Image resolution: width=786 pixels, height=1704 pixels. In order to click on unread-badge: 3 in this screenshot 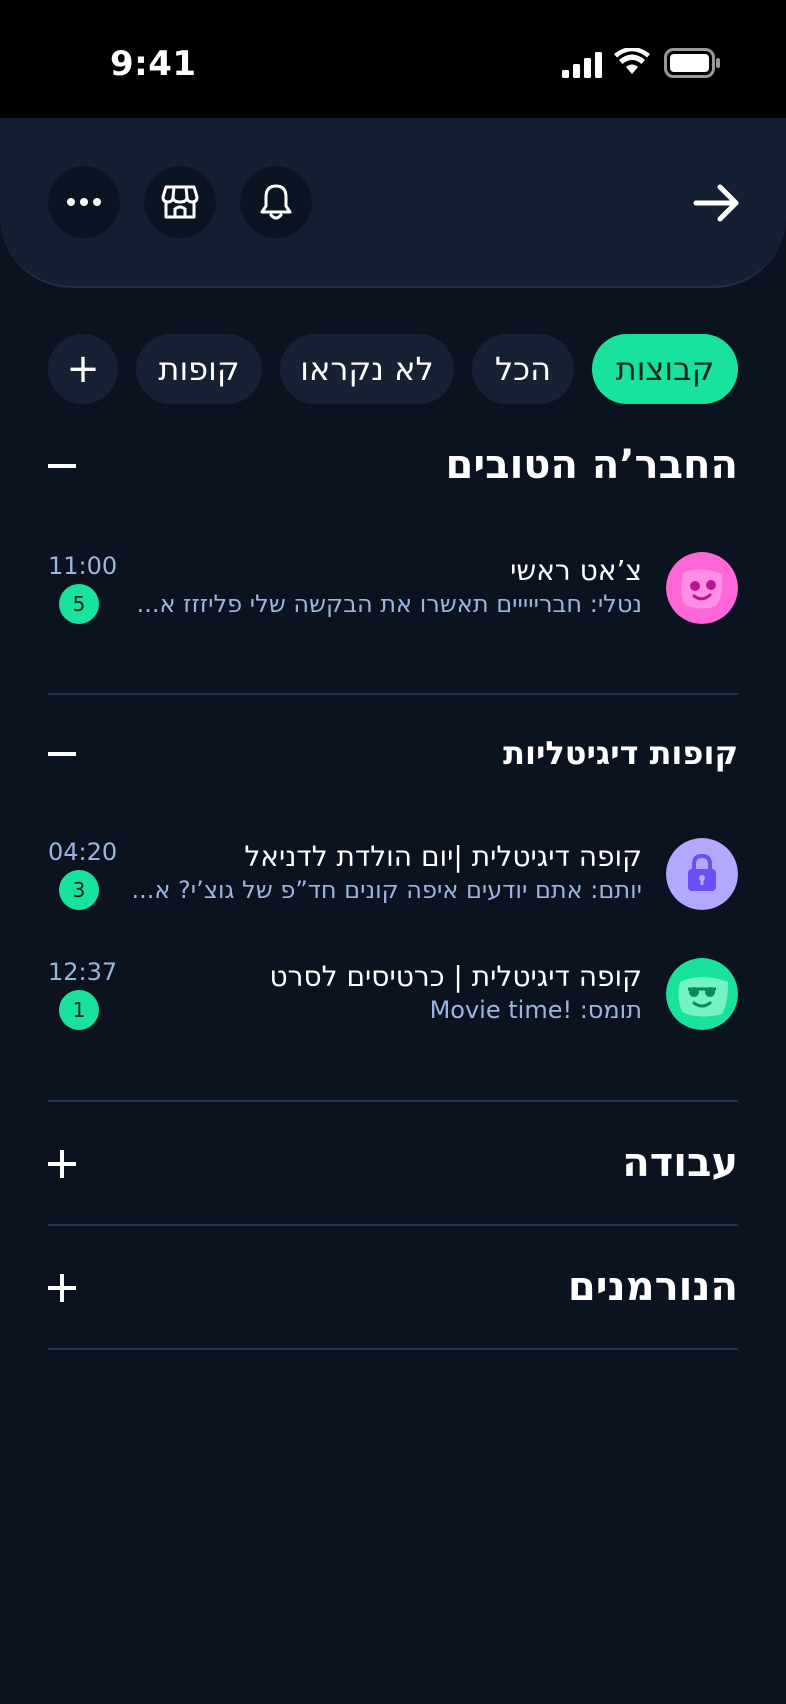, I will do `click(79, 890)`.